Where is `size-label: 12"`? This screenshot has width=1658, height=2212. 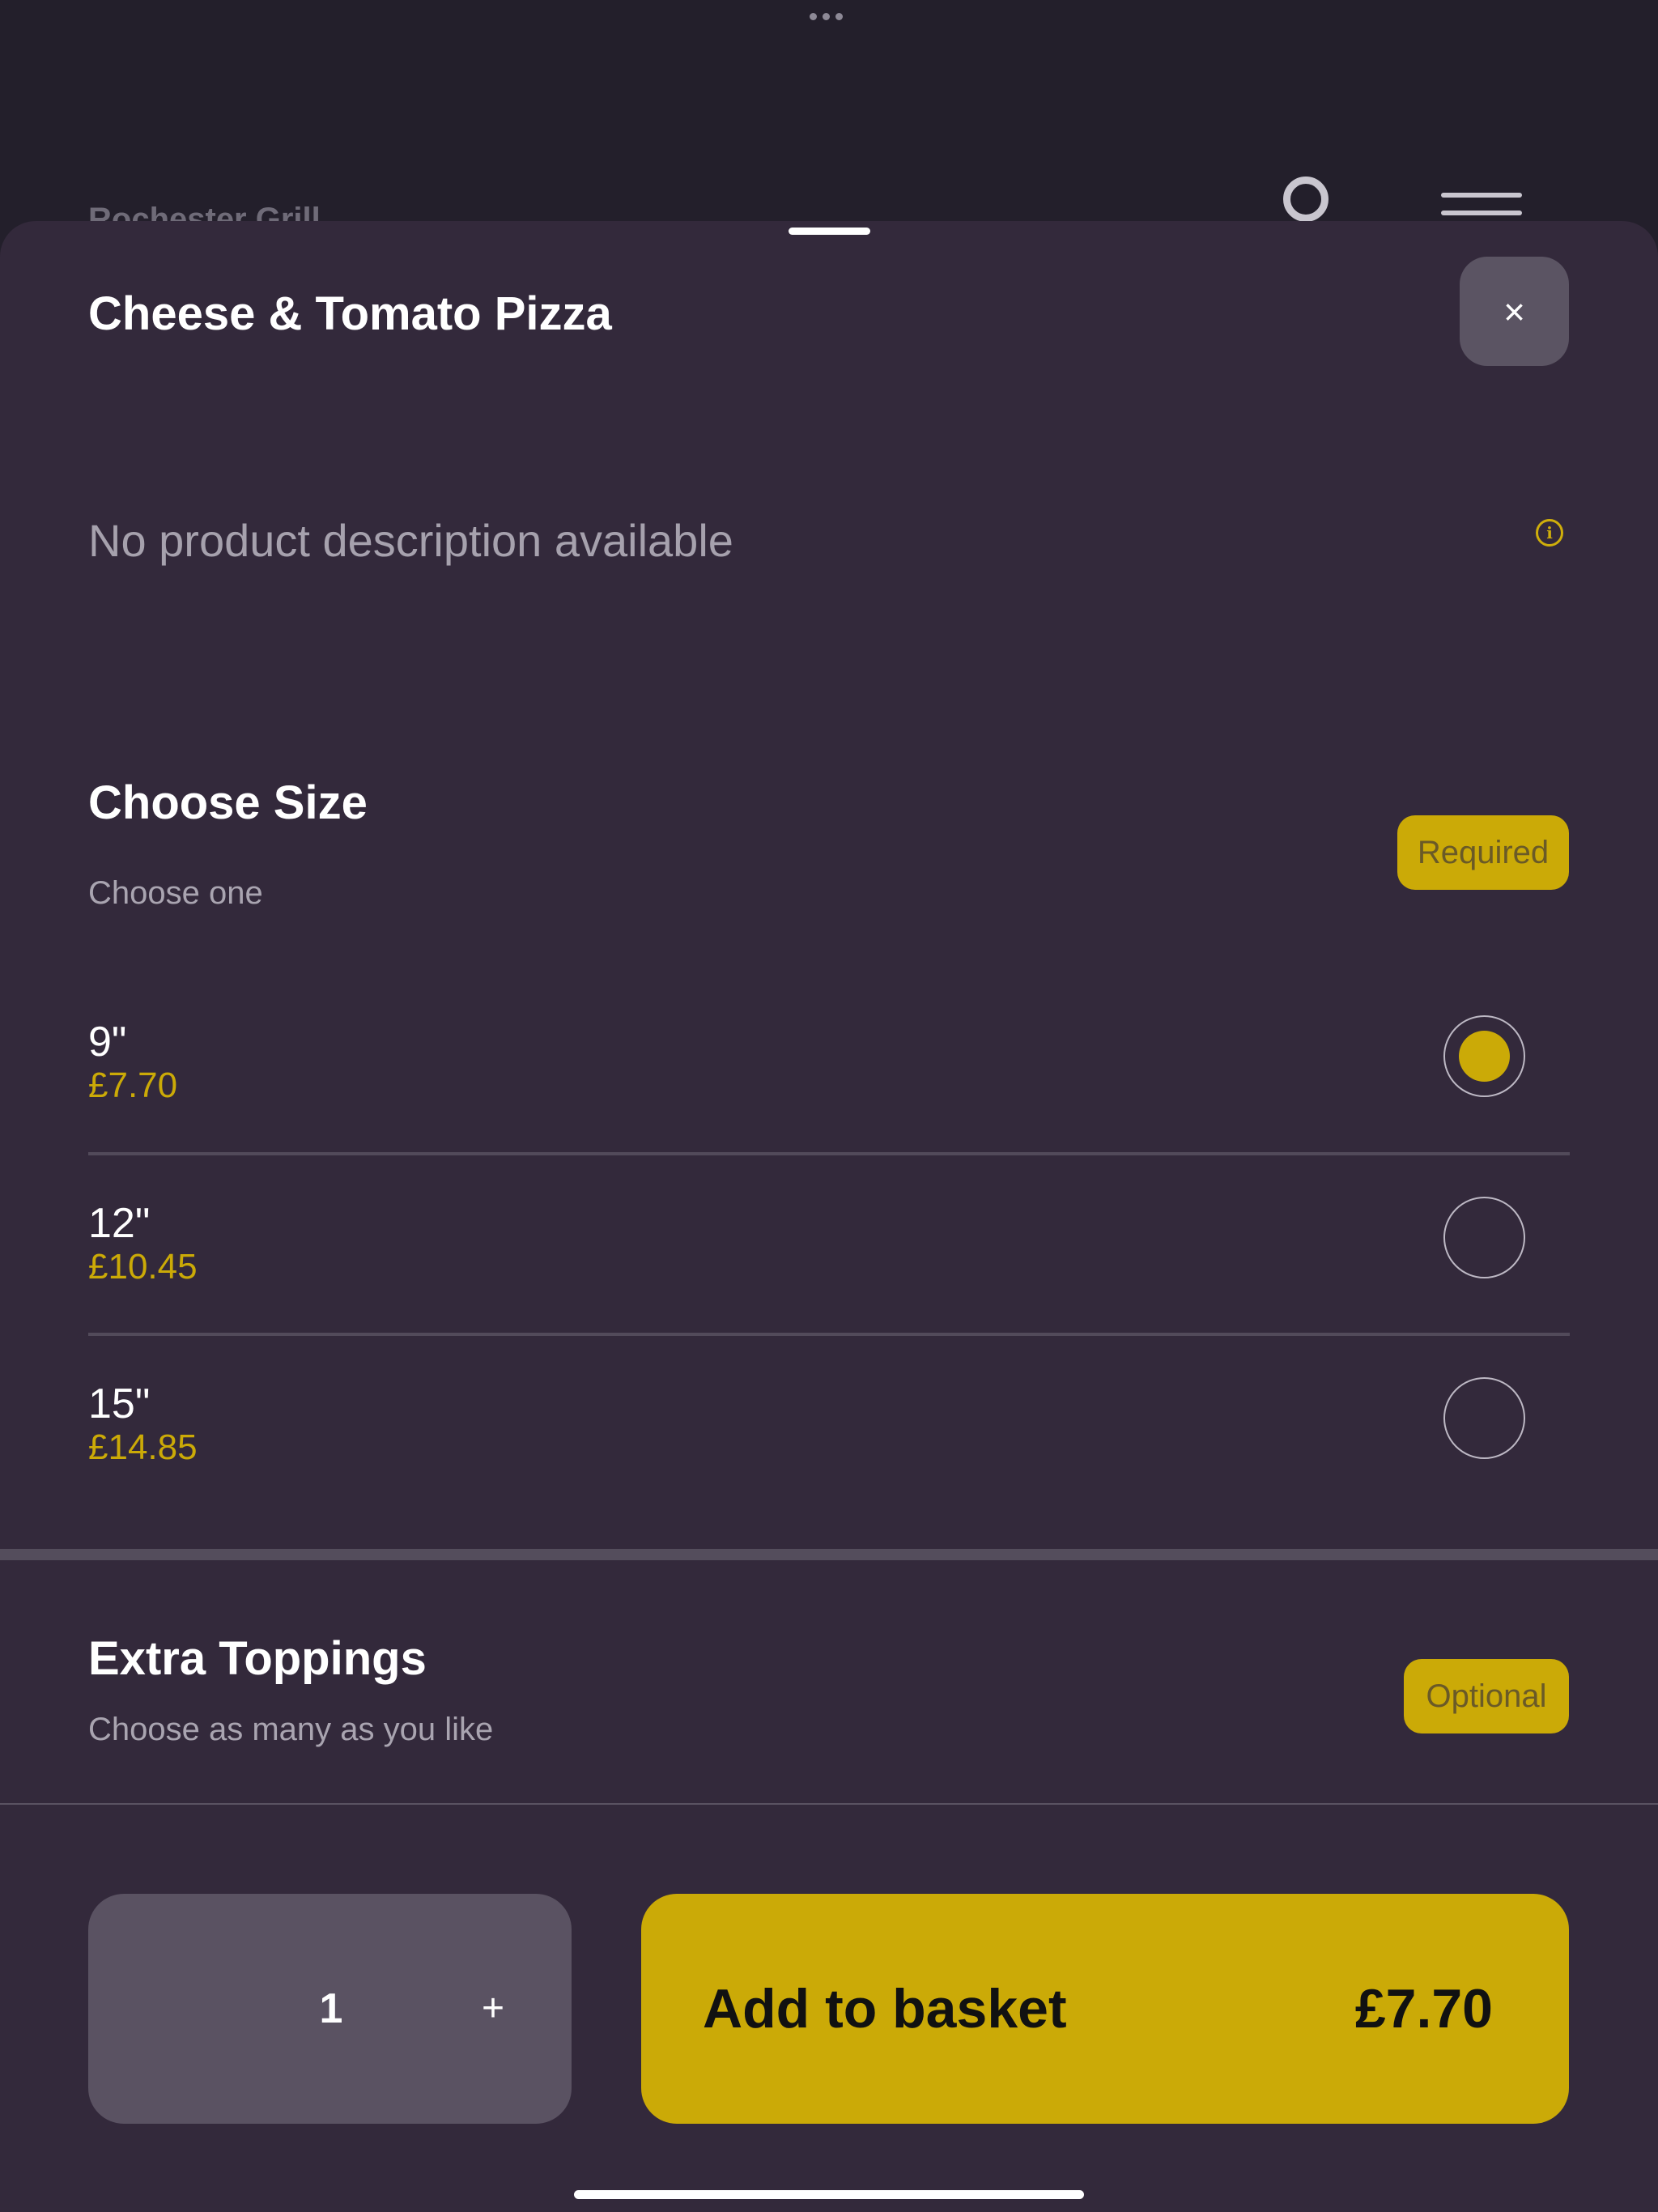
size-label: 12" is located at coordinates (119, 1223).